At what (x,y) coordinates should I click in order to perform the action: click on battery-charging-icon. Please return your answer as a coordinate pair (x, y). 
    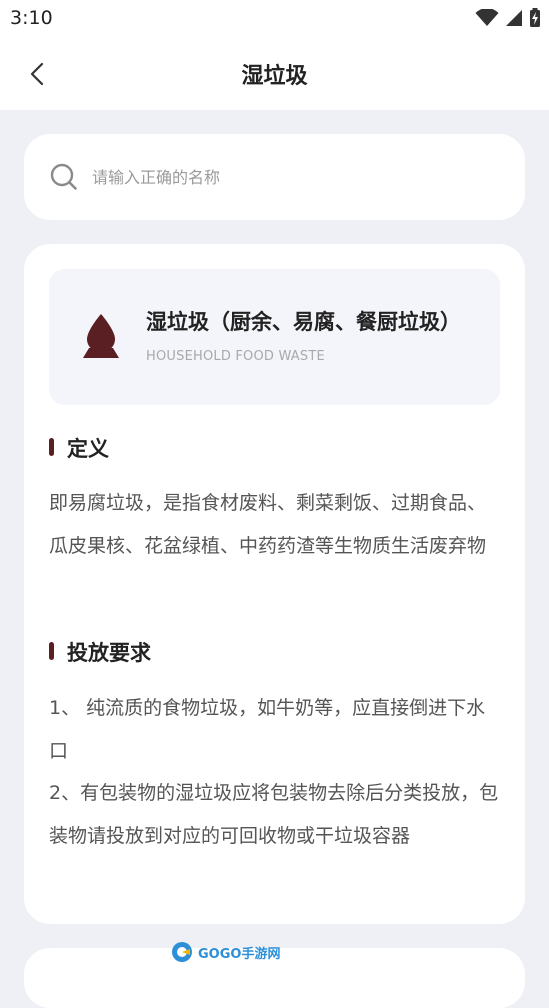
    Looking at the image, I should click on (535, 17).